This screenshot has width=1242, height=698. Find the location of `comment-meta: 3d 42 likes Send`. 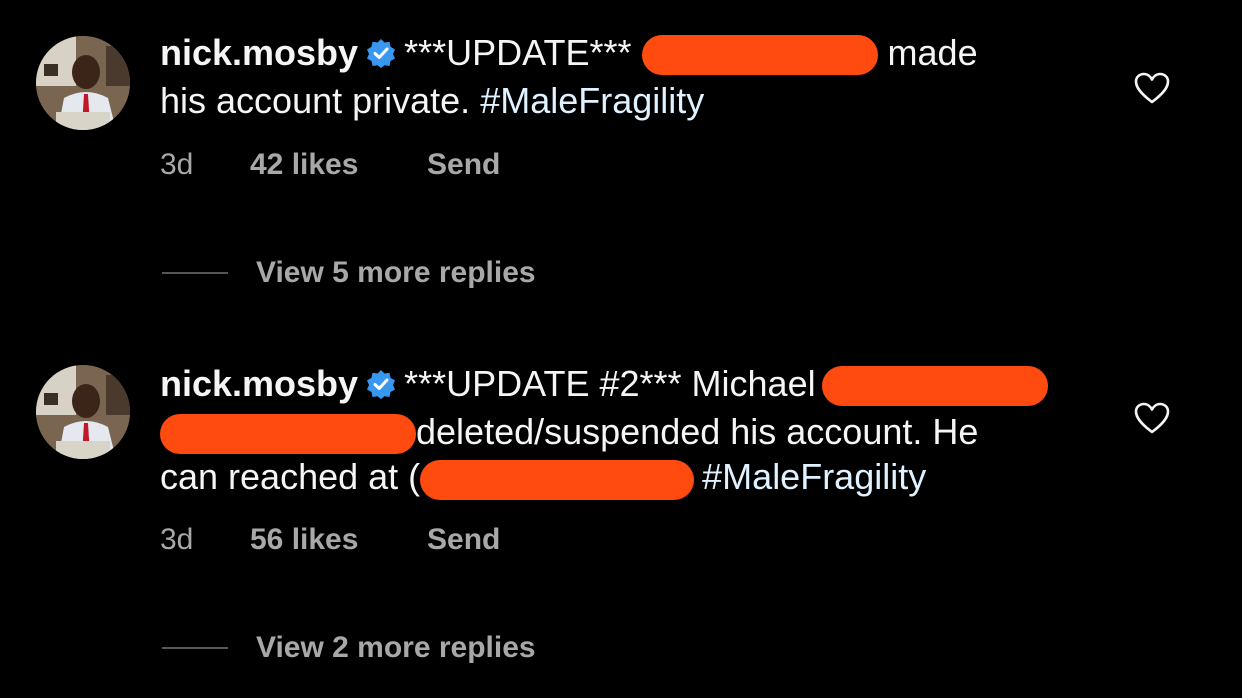

comment-meta: 3d 42 likes Send is located at coordinates (330, 165).